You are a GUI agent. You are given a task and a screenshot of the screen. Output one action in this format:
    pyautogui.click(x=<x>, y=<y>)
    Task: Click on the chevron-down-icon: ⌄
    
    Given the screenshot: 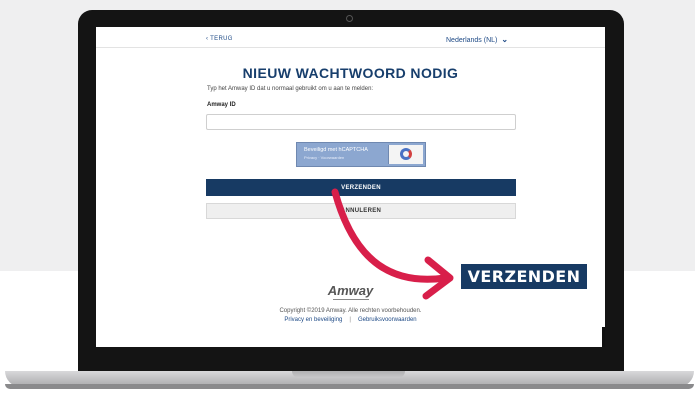 What is the action you would take?
    pyautogui.click(x=505, y=39)
    